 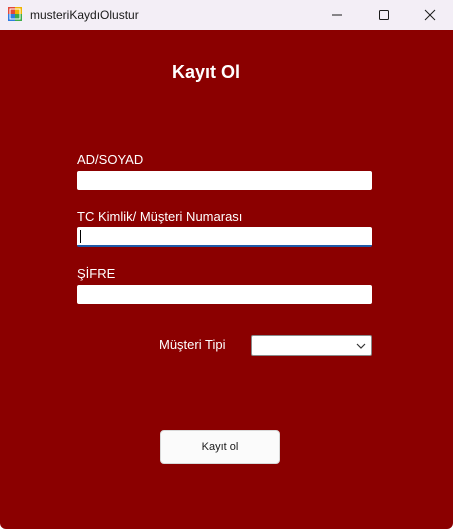 I want to click on window-title: musteriKaydıOlustur, so click(x=84, y=15).